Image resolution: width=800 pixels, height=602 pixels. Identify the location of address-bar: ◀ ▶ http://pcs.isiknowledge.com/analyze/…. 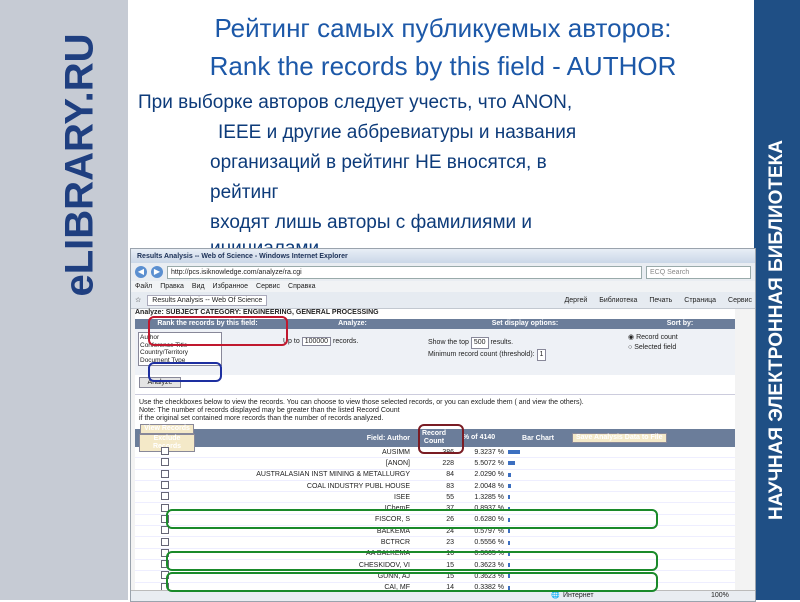
(443, 272).